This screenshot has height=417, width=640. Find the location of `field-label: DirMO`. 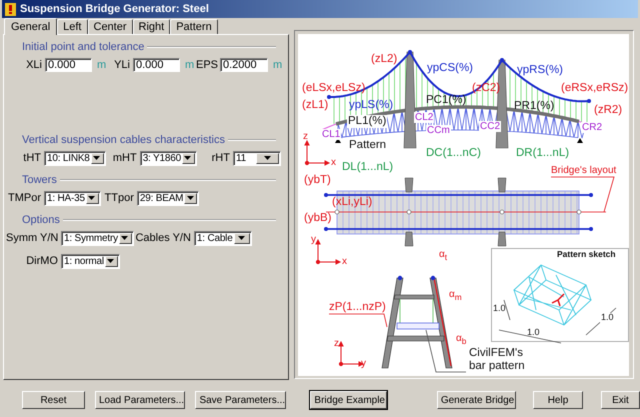

field-label: DirMO is located at coordinates (42, 261).